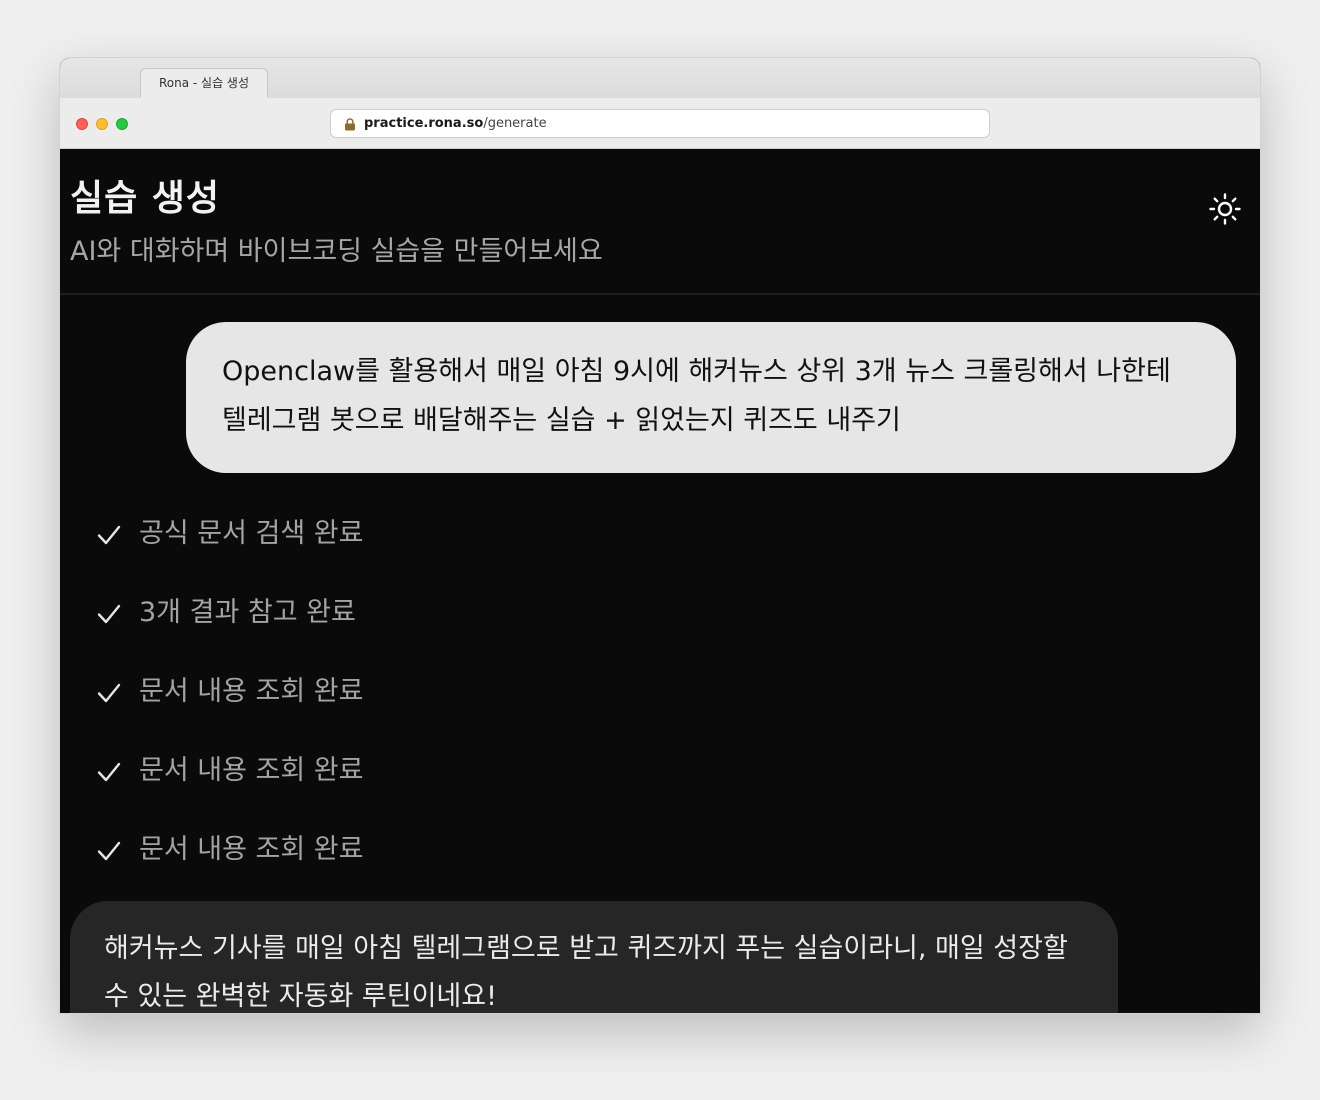 This screenshot has width=1320, height=1100. I want to click on browser-toolbar: practice.rona.so/generate, so click(660, 123).